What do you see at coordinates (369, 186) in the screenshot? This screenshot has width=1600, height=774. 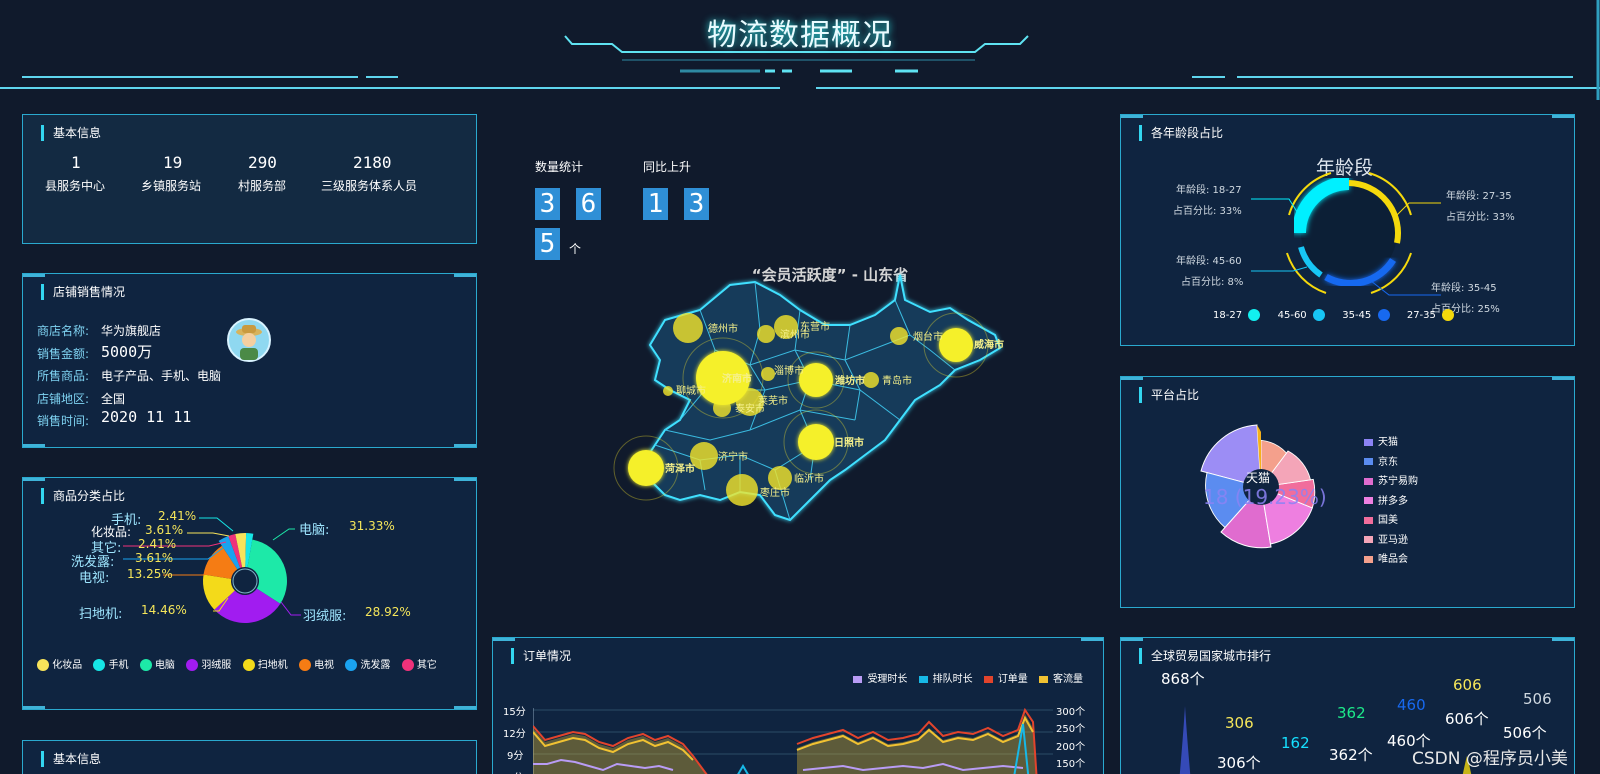 I see `stat-label: 三级服务体系人员` at bounding box center [369, 186].